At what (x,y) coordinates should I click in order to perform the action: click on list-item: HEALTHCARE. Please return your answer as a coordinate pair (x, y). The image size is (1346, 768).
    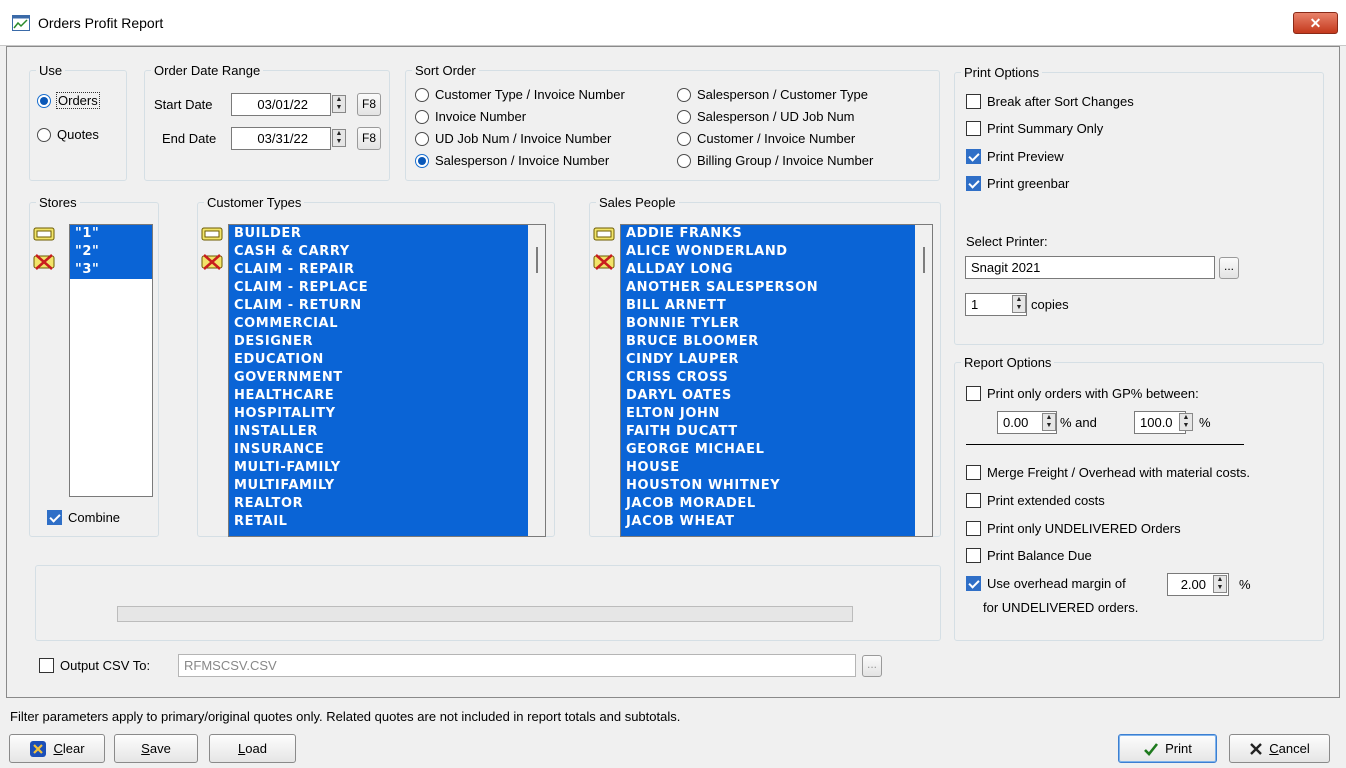
    Looking at the image, I should click on (378, 396).